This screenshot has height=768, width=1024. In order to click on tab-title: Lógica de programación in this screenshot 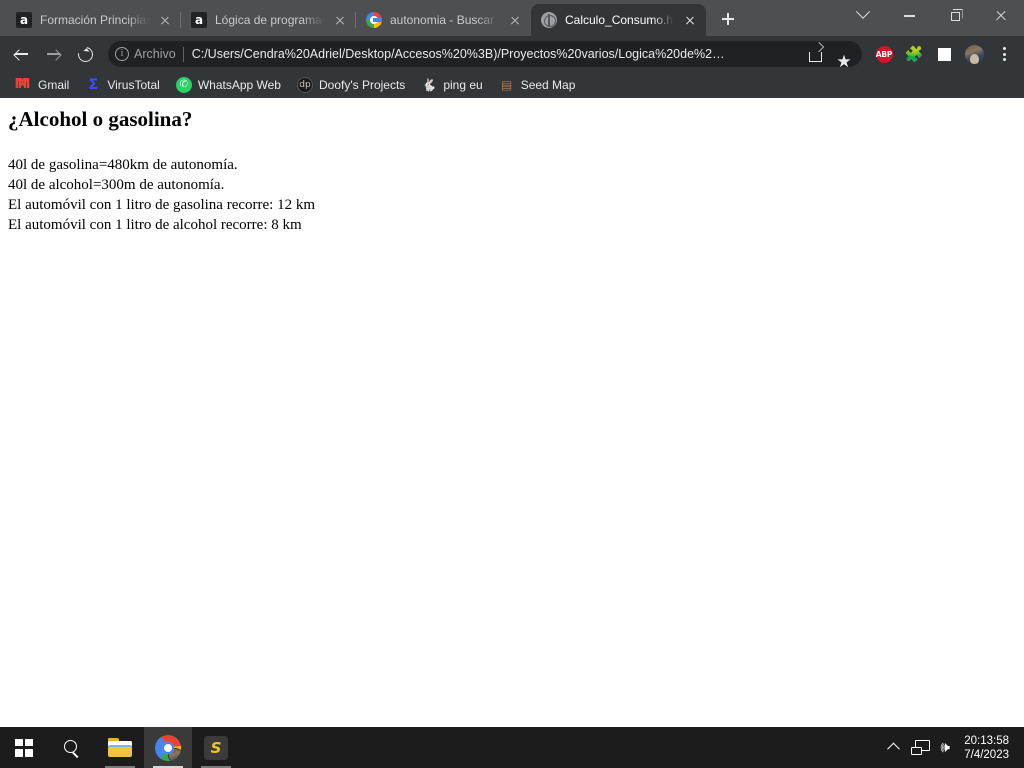, I will do `click(269, 20)`.